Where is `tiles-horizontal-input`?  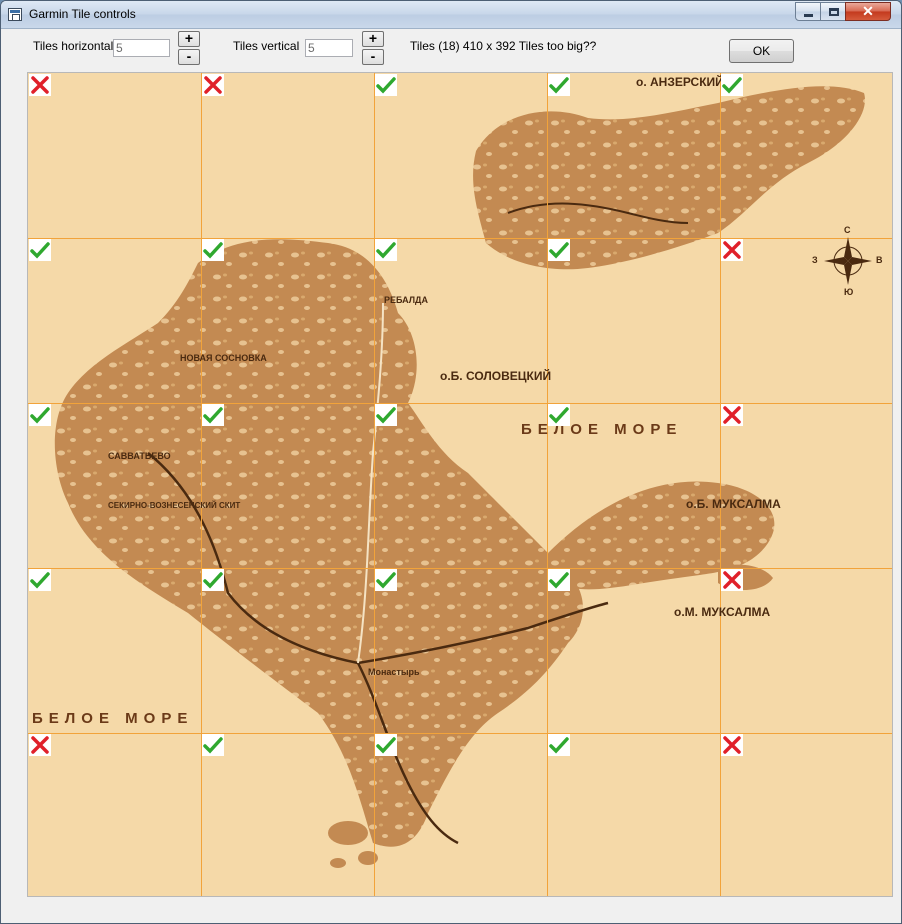
tiles-horizontal-input is located at coordinates (141, 48).